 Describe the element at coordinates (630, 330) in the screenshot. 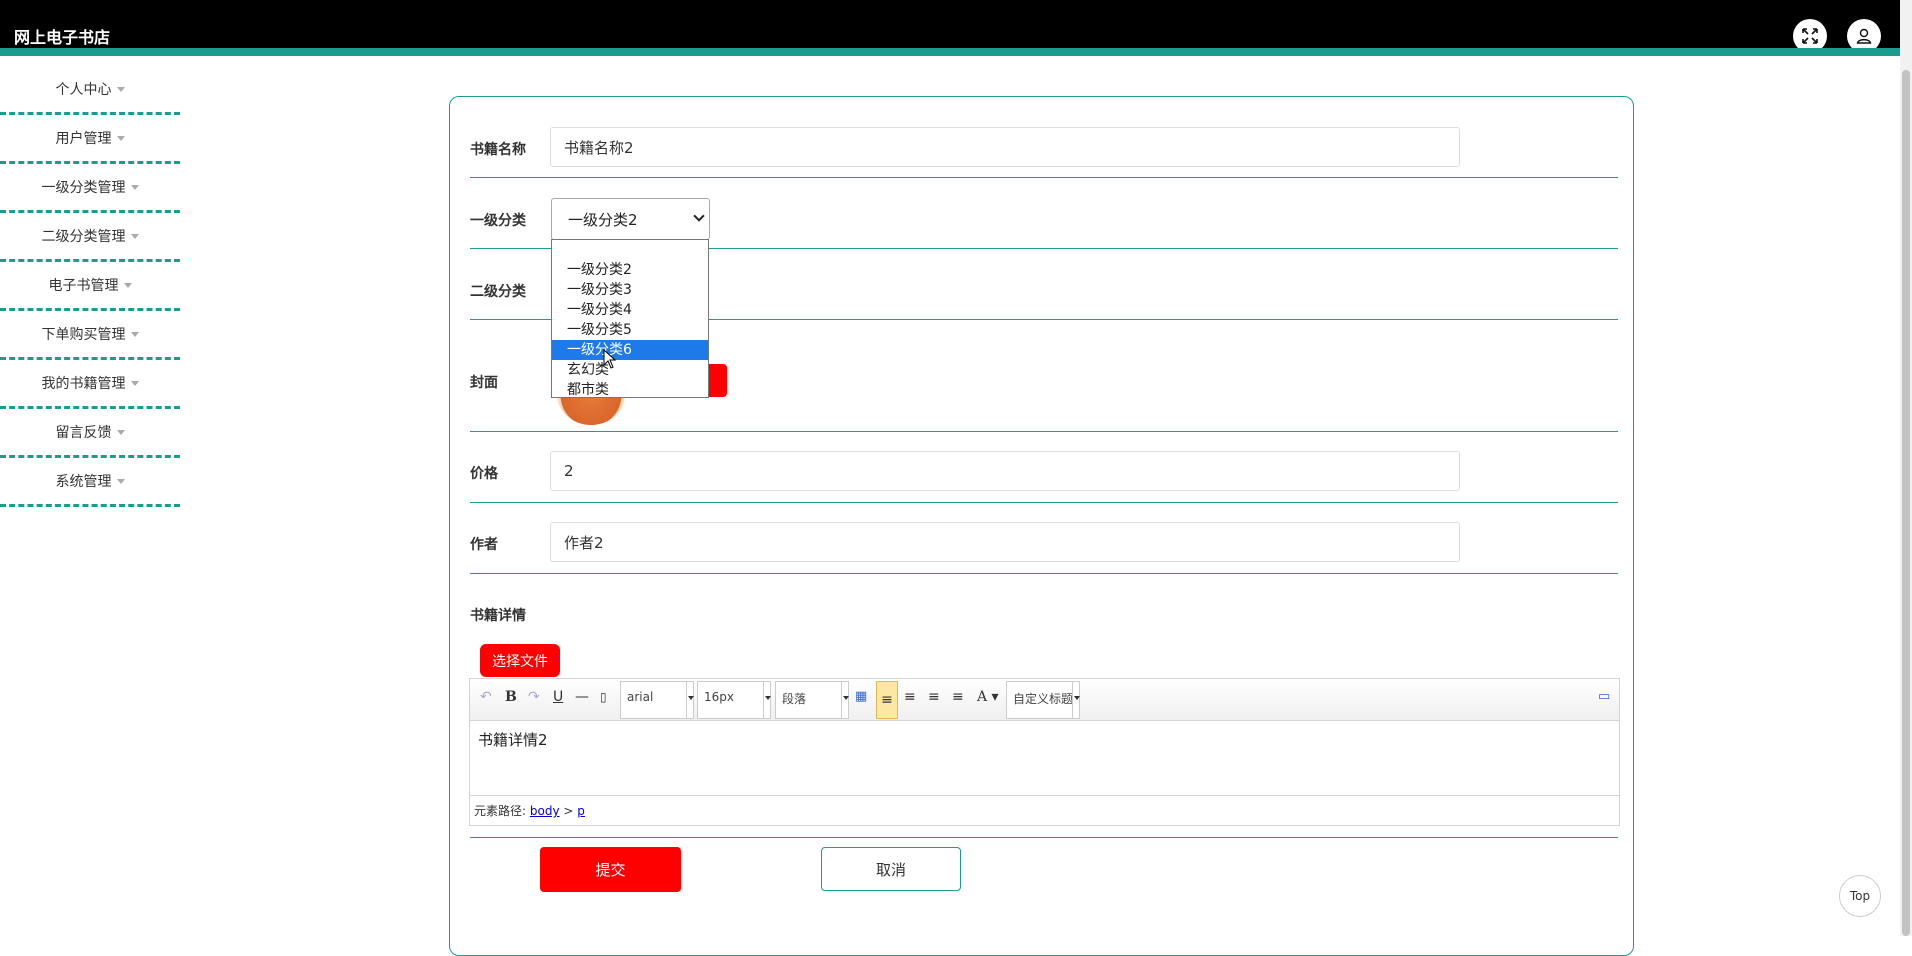

I see `dropdown-option: 一级分类5` at that location.